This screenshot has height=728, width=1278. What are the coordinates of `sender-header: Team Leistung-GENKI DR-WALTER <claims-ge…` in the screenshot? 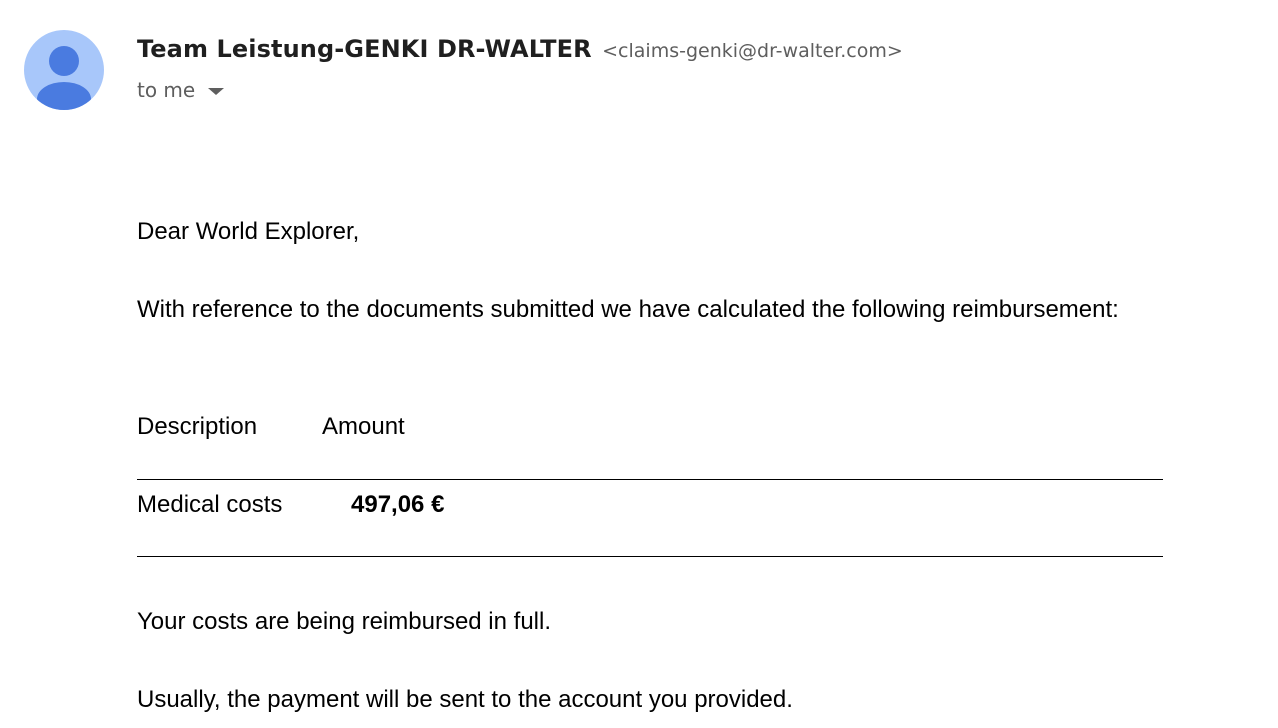 It's located at (520, 51).